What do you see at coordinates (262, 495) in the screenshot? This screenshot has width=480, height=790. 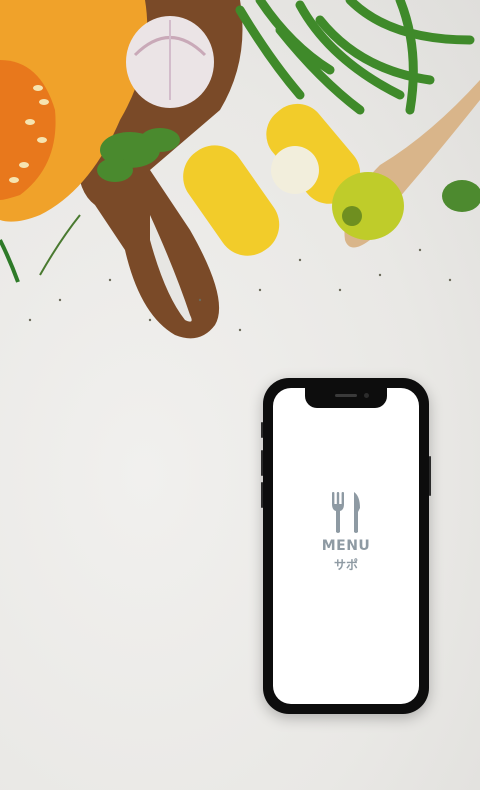 I see `volume-down-button` at bounding box center [262, 495].